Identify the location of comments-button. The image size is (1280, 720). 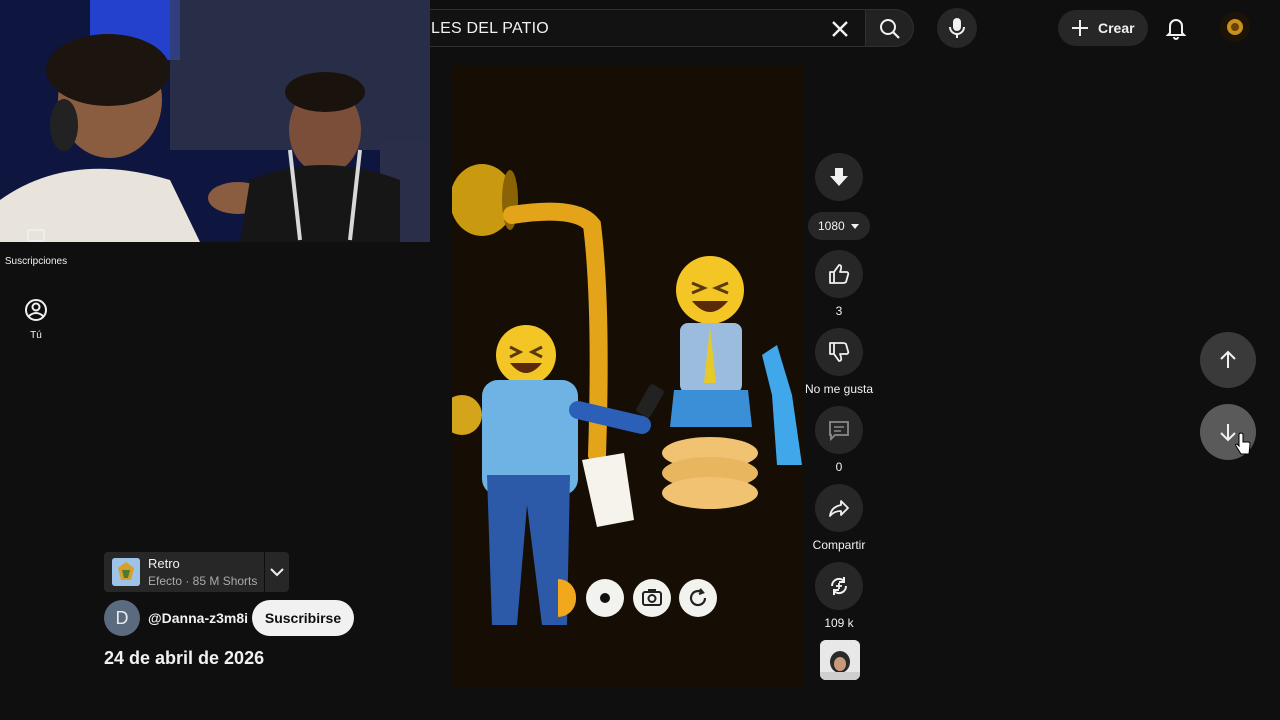
(839, 430).